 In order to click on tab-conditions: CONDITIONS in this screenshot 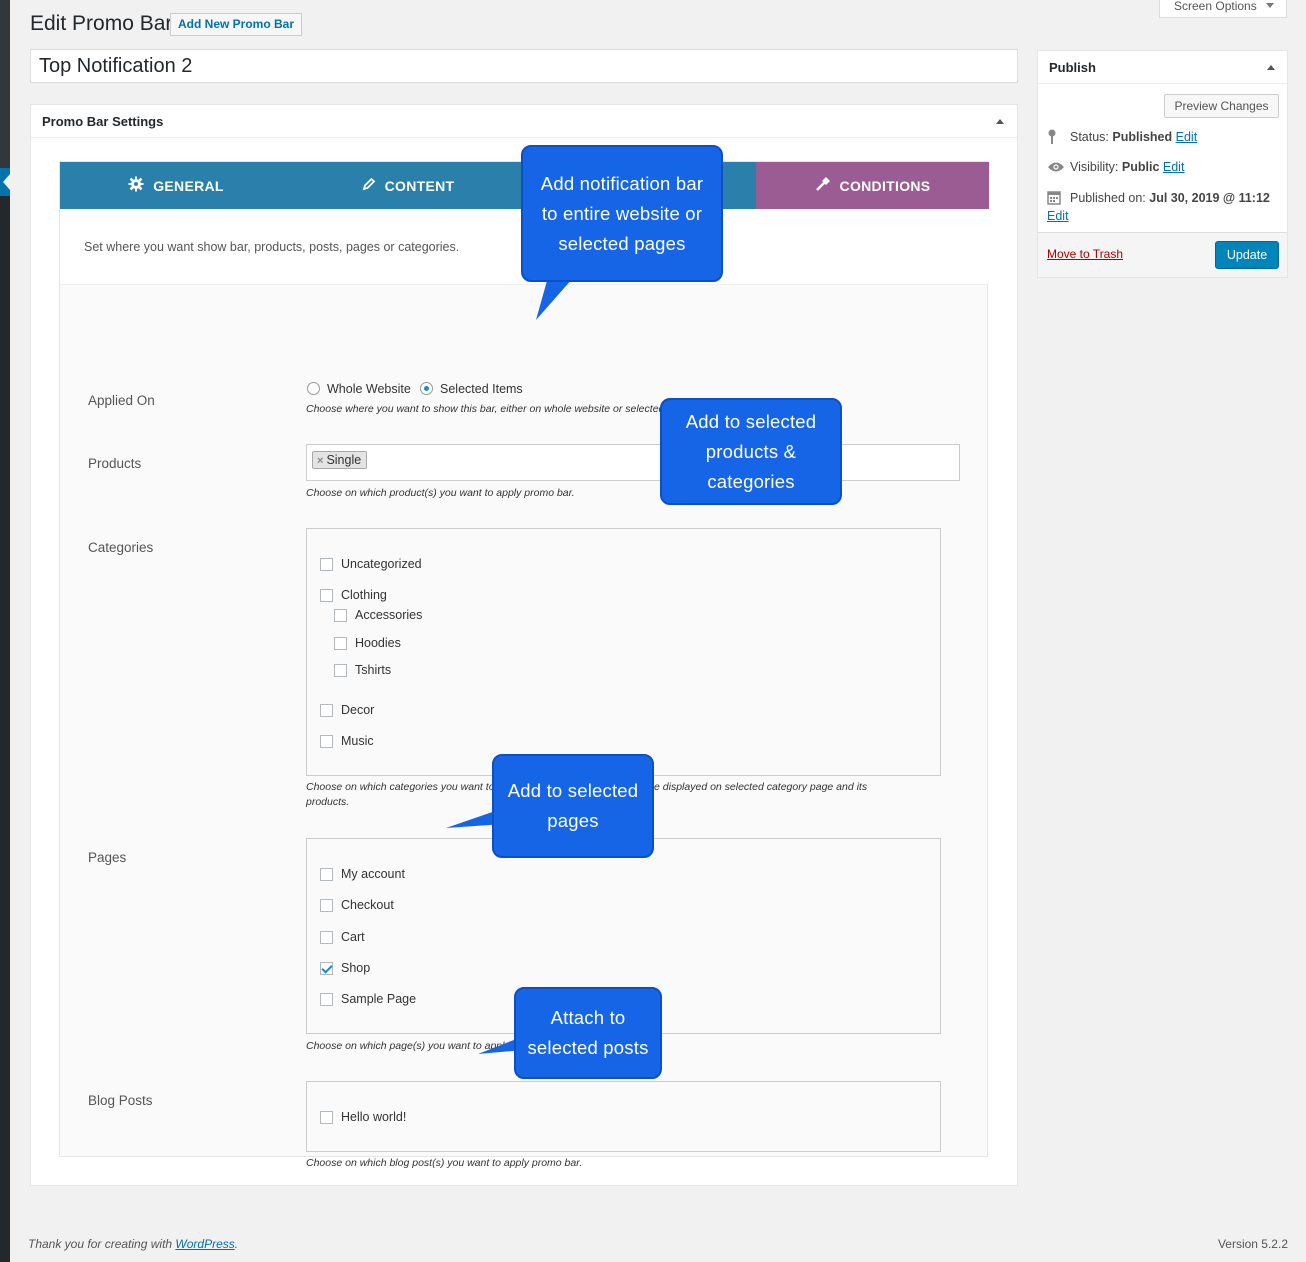, I will do `click(872, 185)`.